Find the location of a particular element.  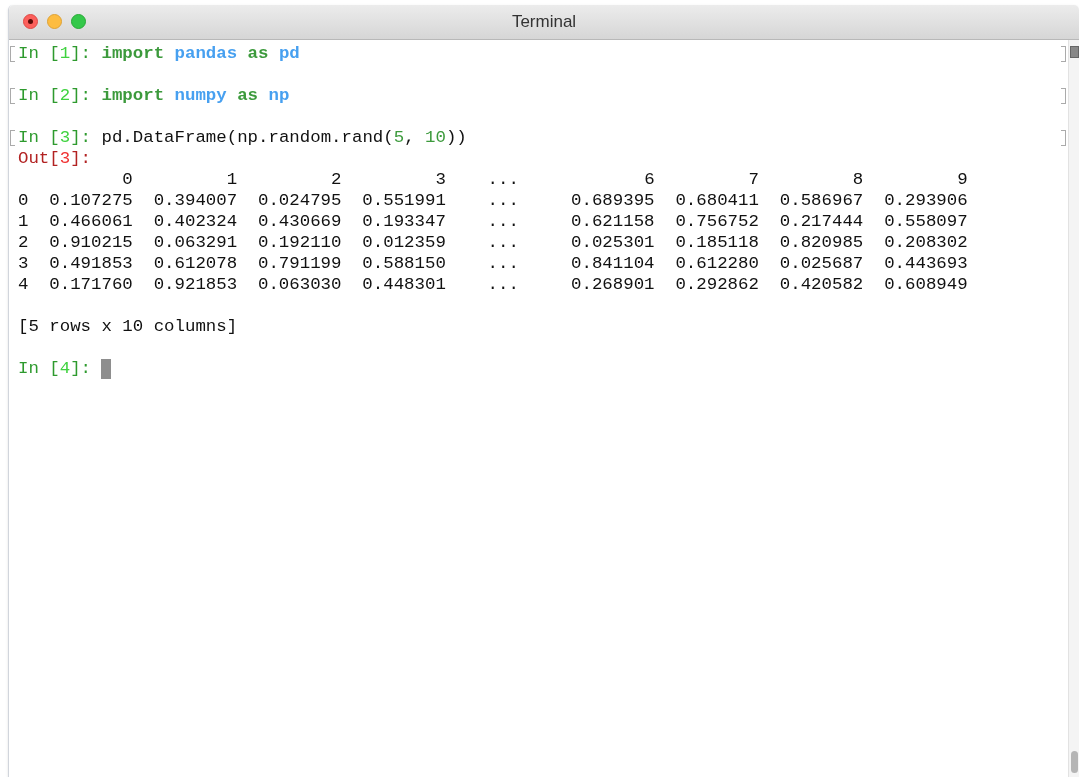

table-cell: 0.292862 is located at coordinates (717, 284).